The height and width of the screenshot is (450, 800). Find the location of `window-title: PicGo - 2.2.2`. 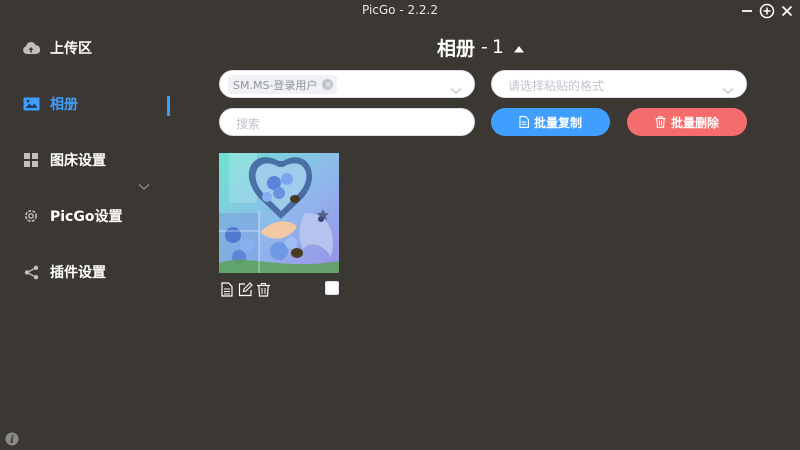

window-title: PicGo - 2.2.2 is located at coordinates (400, 10).